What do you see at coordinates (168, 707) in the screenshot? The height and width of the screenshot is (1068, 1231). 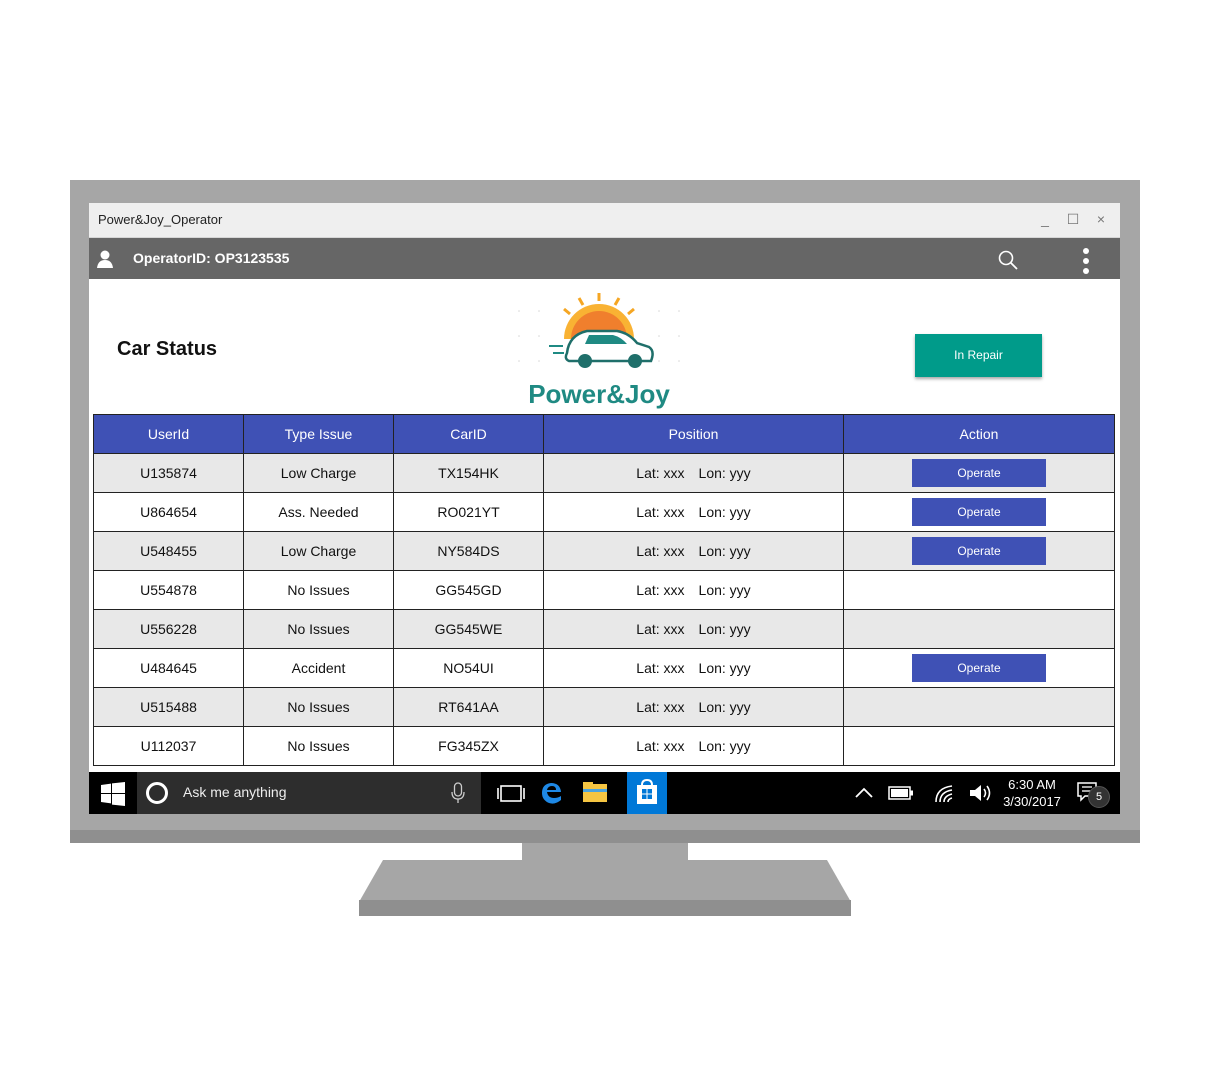 I see `cell-userid: U515488` at bounding box center [168, 707].